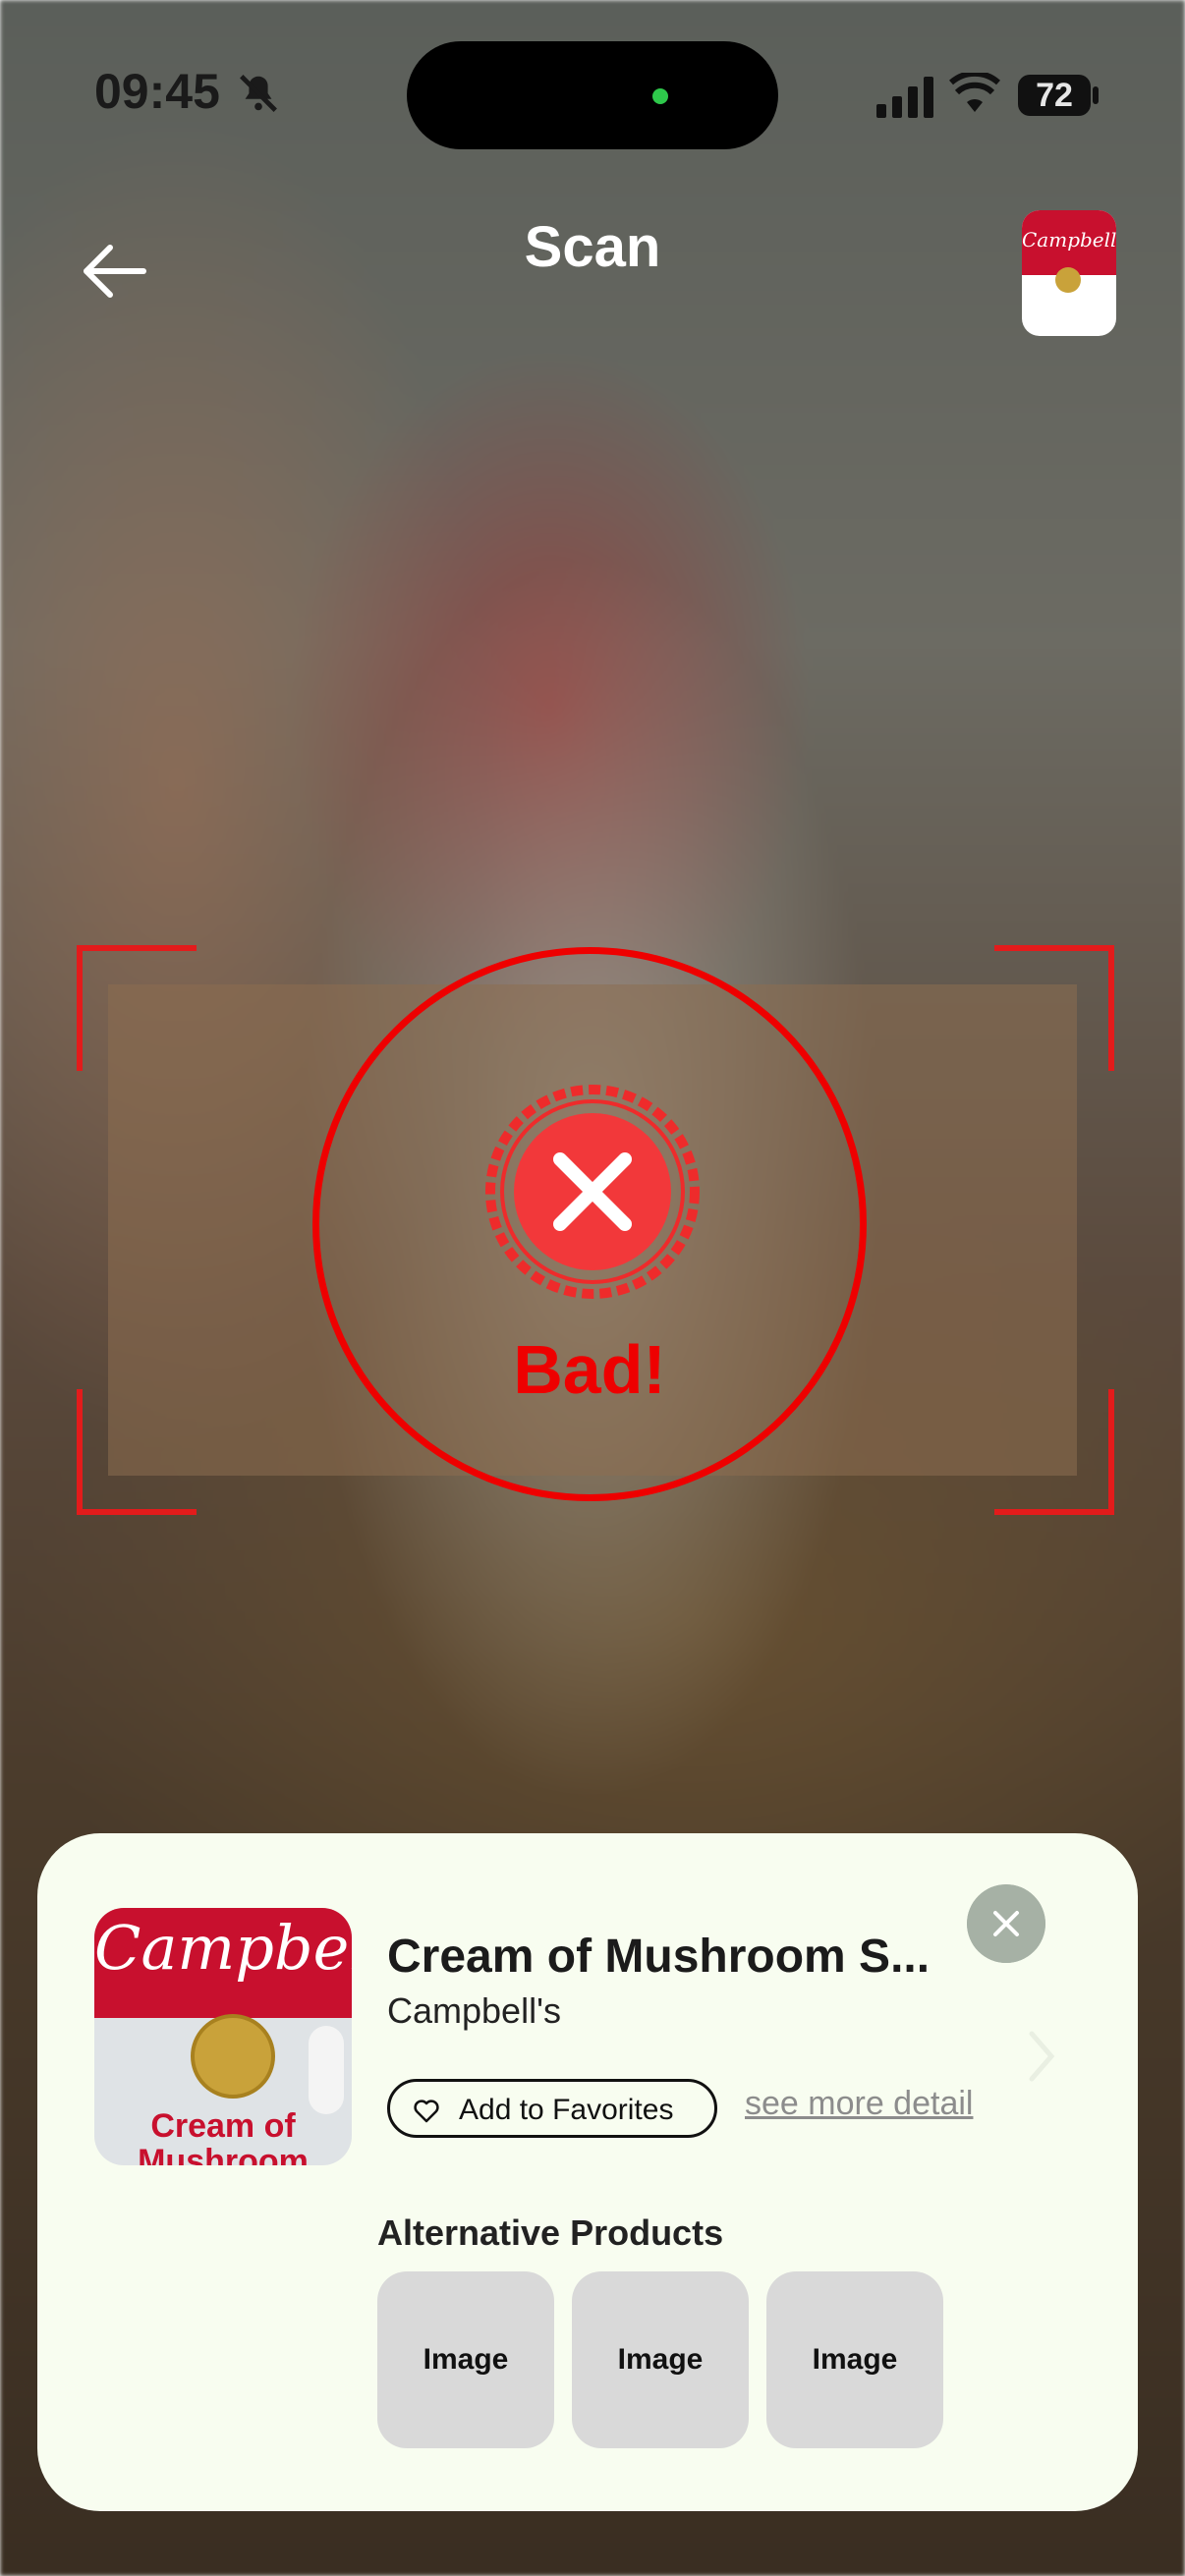 This screenshot has width=1185, height=2576. What do you see at coordinates (157, 91) in the screenshot?
I see `status-time: 09:45` at bounding box center [157, 91].